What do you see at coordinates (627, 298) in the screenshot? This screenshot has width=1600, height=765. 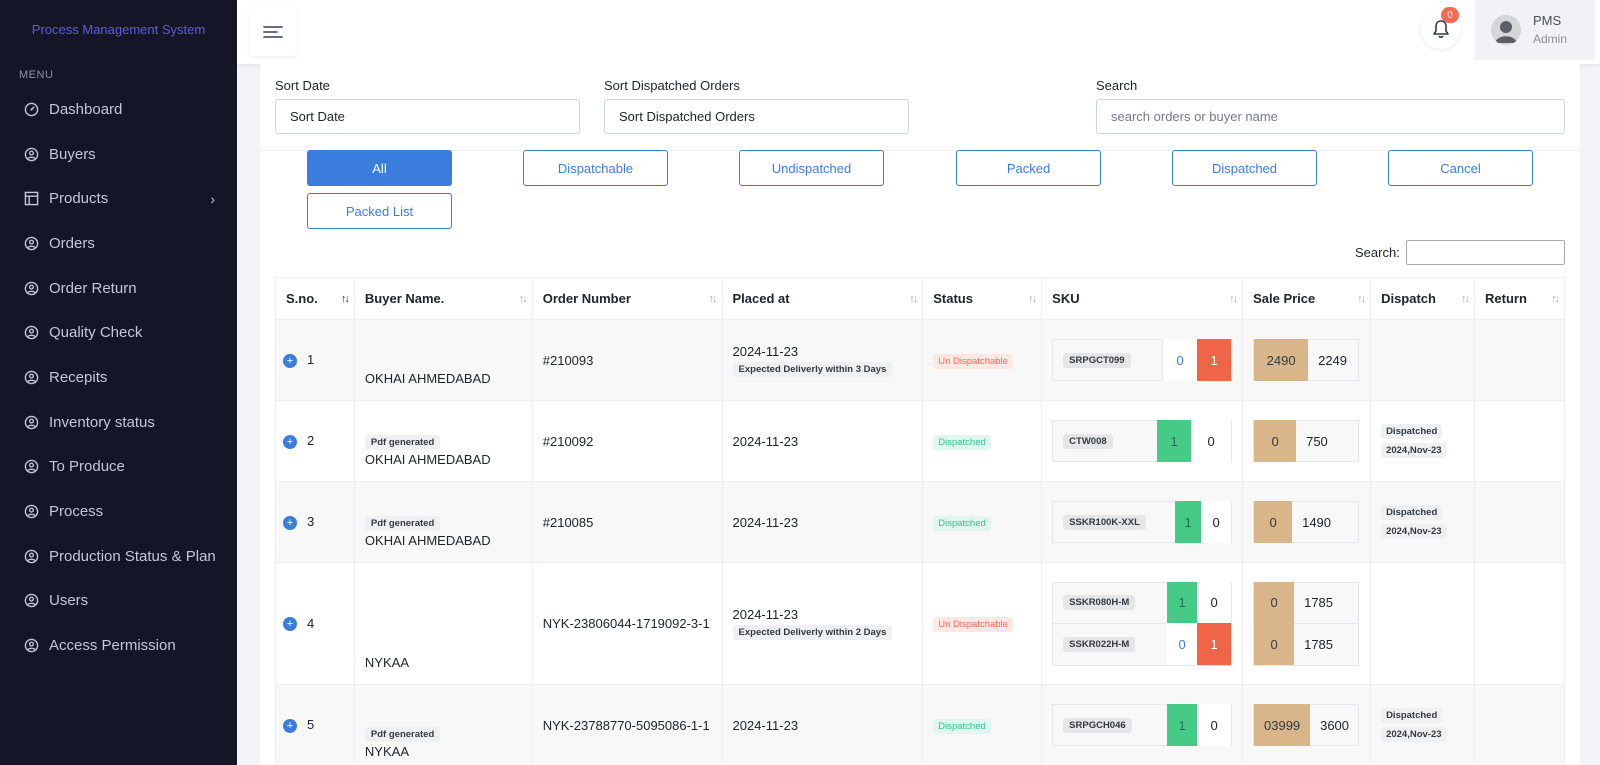 I see `col-order-number: Order Number ↑↓` at bounding box center [627, 298].